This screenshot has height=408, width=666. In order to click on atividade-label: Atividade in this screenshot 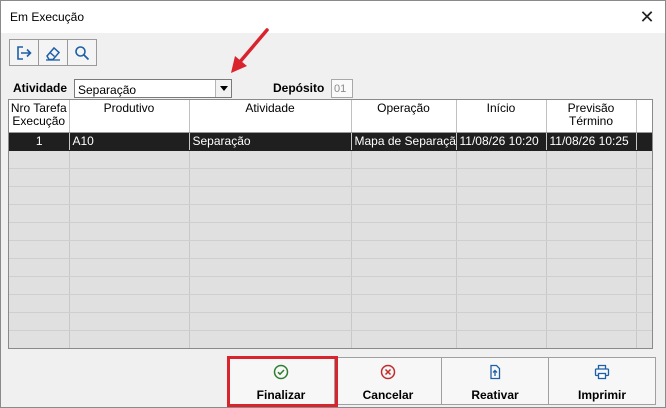, I will do `click(40, 88)`.